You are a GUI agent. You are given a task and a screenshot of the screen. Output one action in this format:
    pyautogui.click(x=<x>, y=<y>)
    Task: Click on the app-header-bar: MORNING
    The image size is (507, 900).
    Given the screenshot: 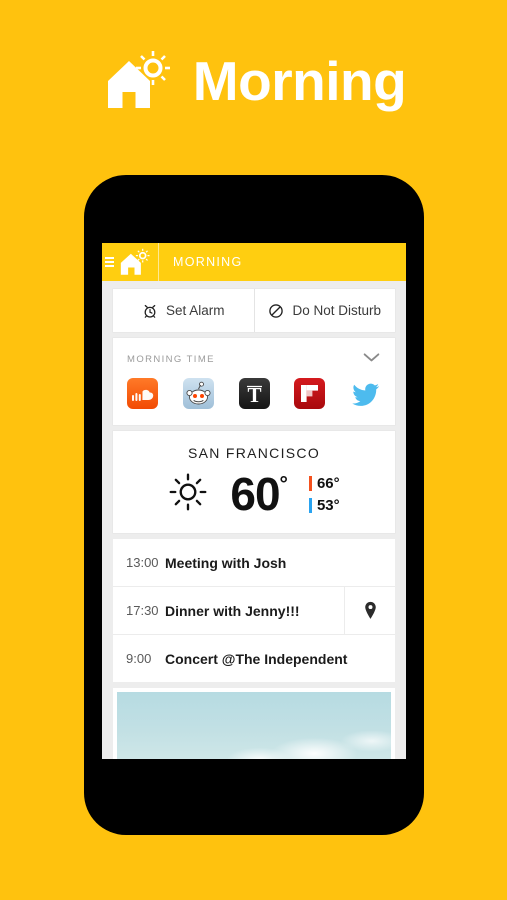 What is the action you would take?
    pyautogui.click(x=254, y=262)
    